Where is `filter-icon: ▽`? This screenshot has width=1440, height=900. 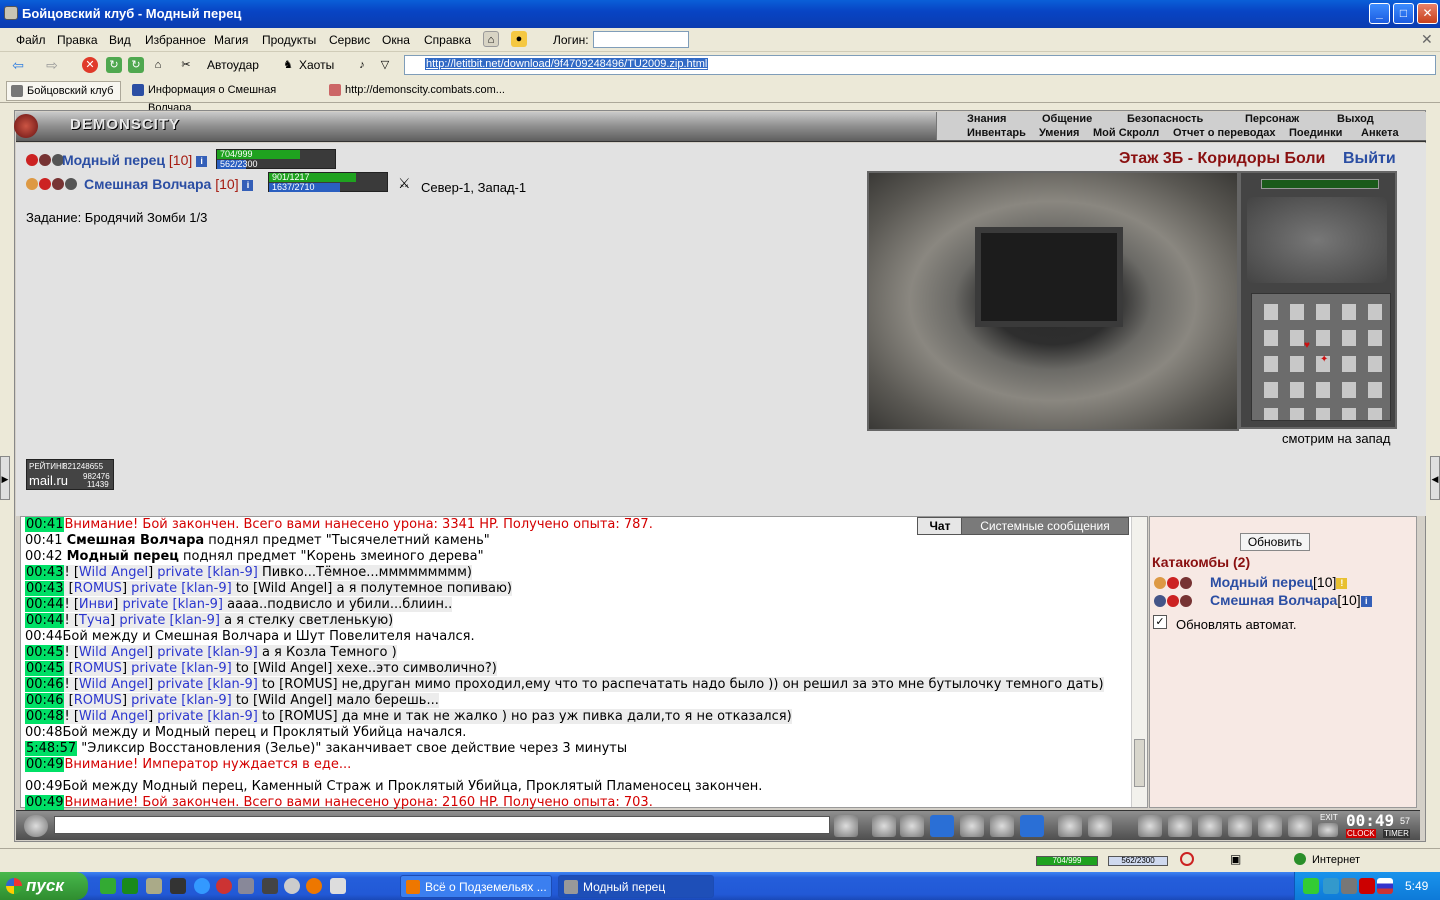 filter-icon: ▽ is located at coordinates (385, 65).